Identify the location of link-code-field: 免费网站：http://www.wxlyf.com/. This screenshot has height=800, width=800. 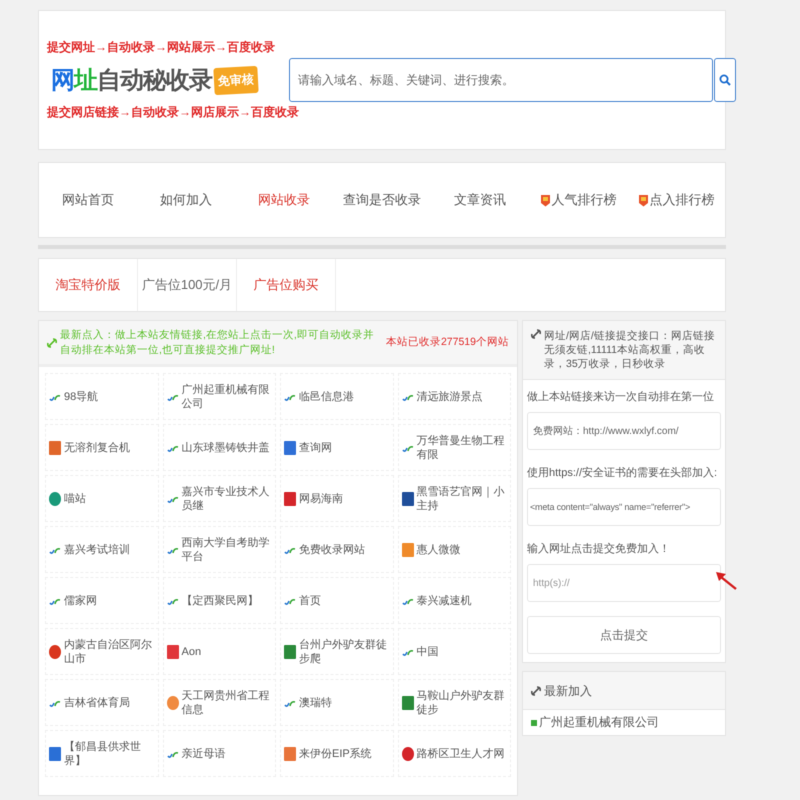
(624, 431).